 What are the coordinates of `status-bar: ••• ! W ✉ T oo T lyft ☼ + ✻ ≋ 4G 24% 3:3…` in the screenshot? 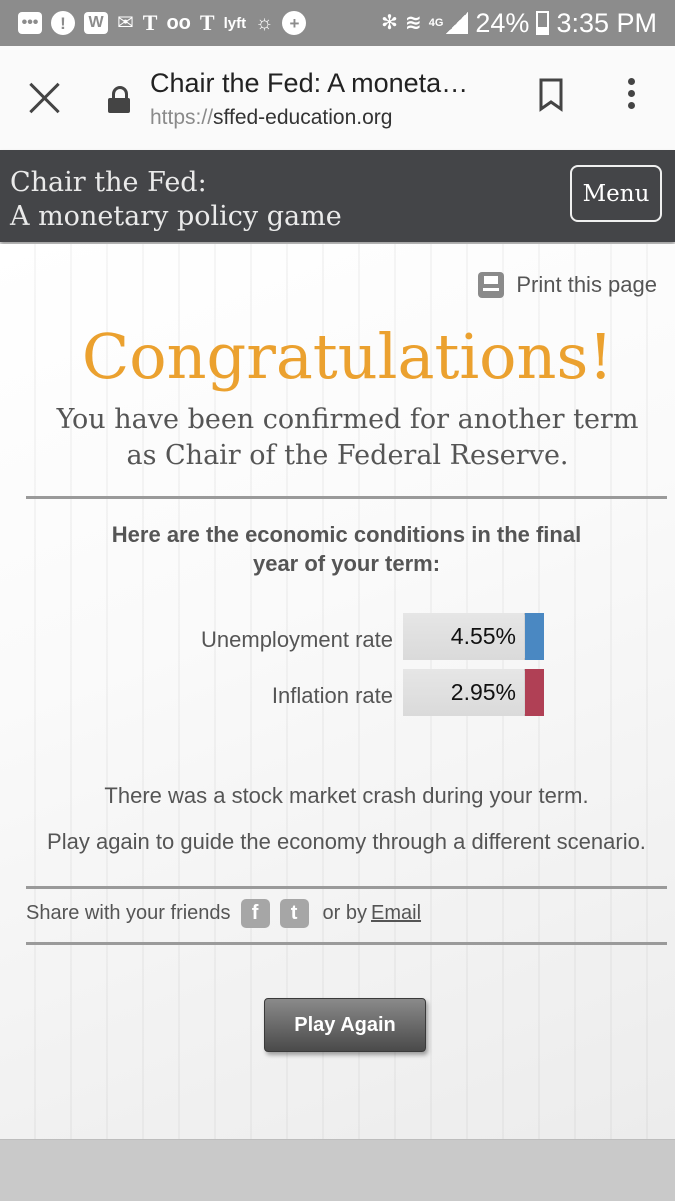 It's located at (337, 23).